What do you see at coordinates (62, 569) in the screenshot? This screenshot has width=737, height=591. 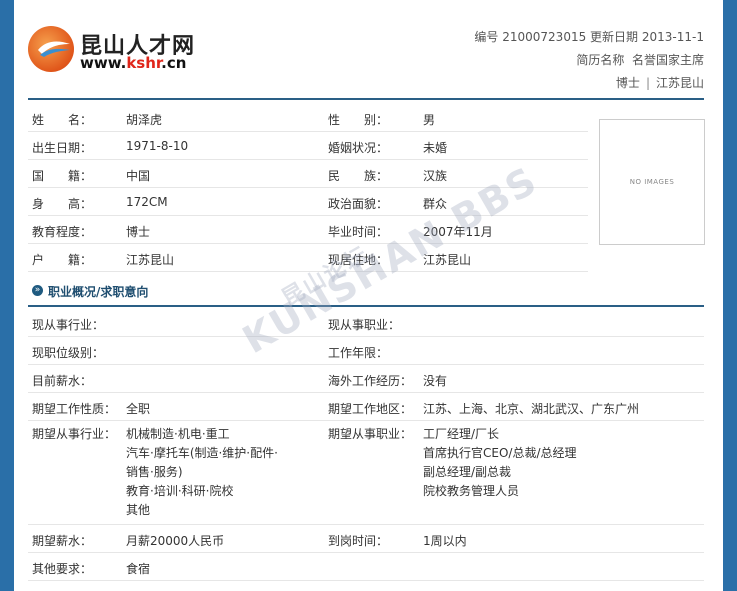 I see `other-requirements-label: 其他要求：` at bounding box center [62, 569].